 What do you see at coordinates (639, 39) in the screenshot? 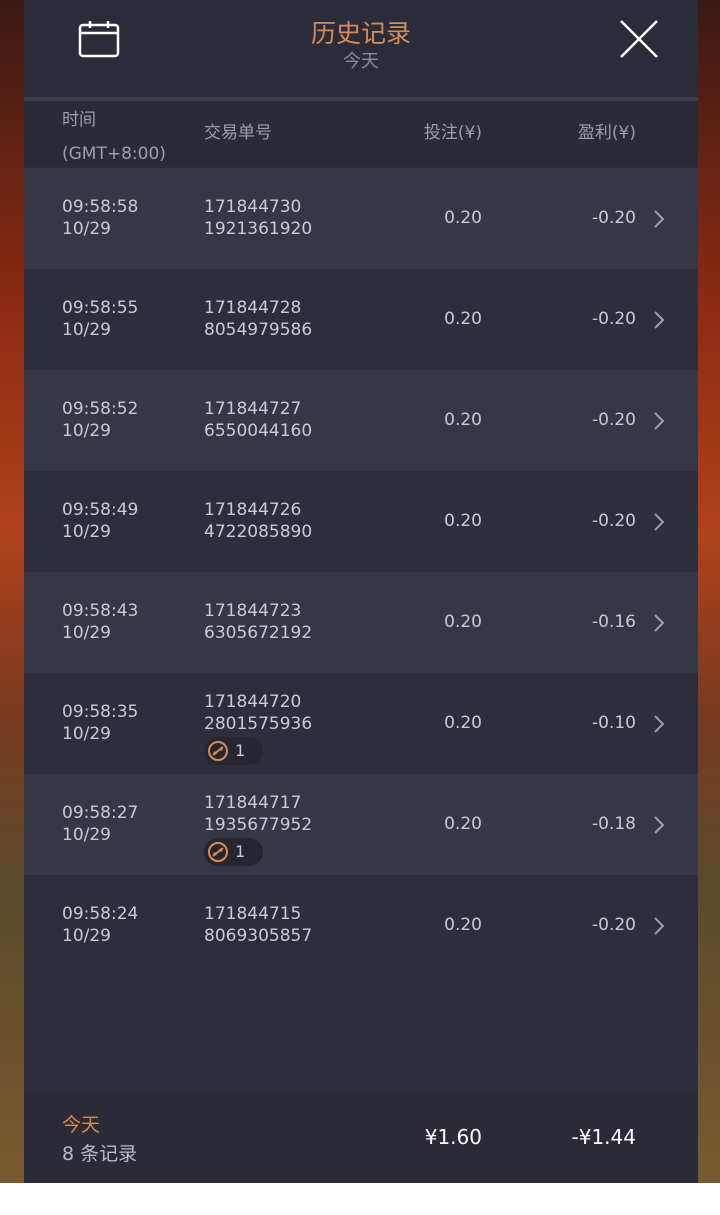
I see `close-icon` at bounding box center [639, 39].